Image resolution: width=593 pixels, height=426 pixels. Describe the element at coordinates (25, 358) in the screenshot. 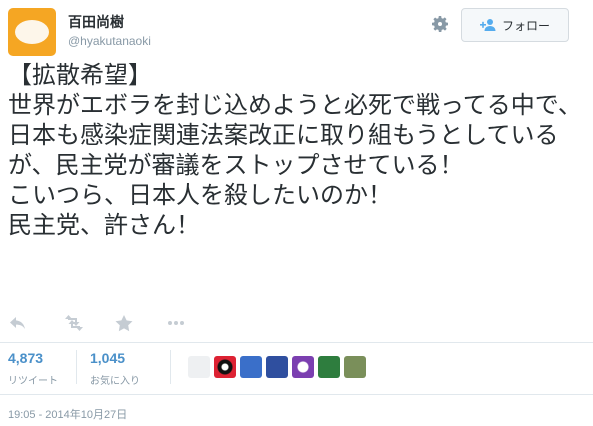

I see `retweet-count: 4,873` at that location.